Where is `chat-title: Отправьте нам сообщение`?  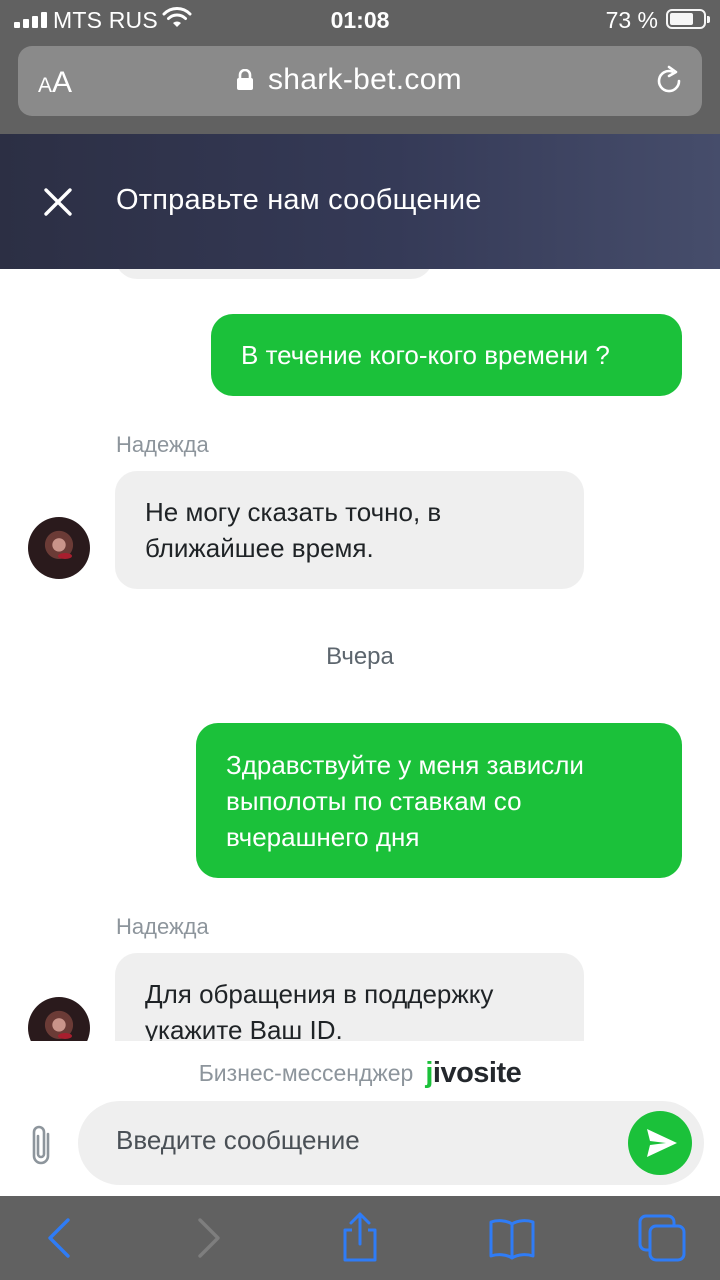 chat-title: Отправьте нам сообщение is located at coordinates (299, 200).